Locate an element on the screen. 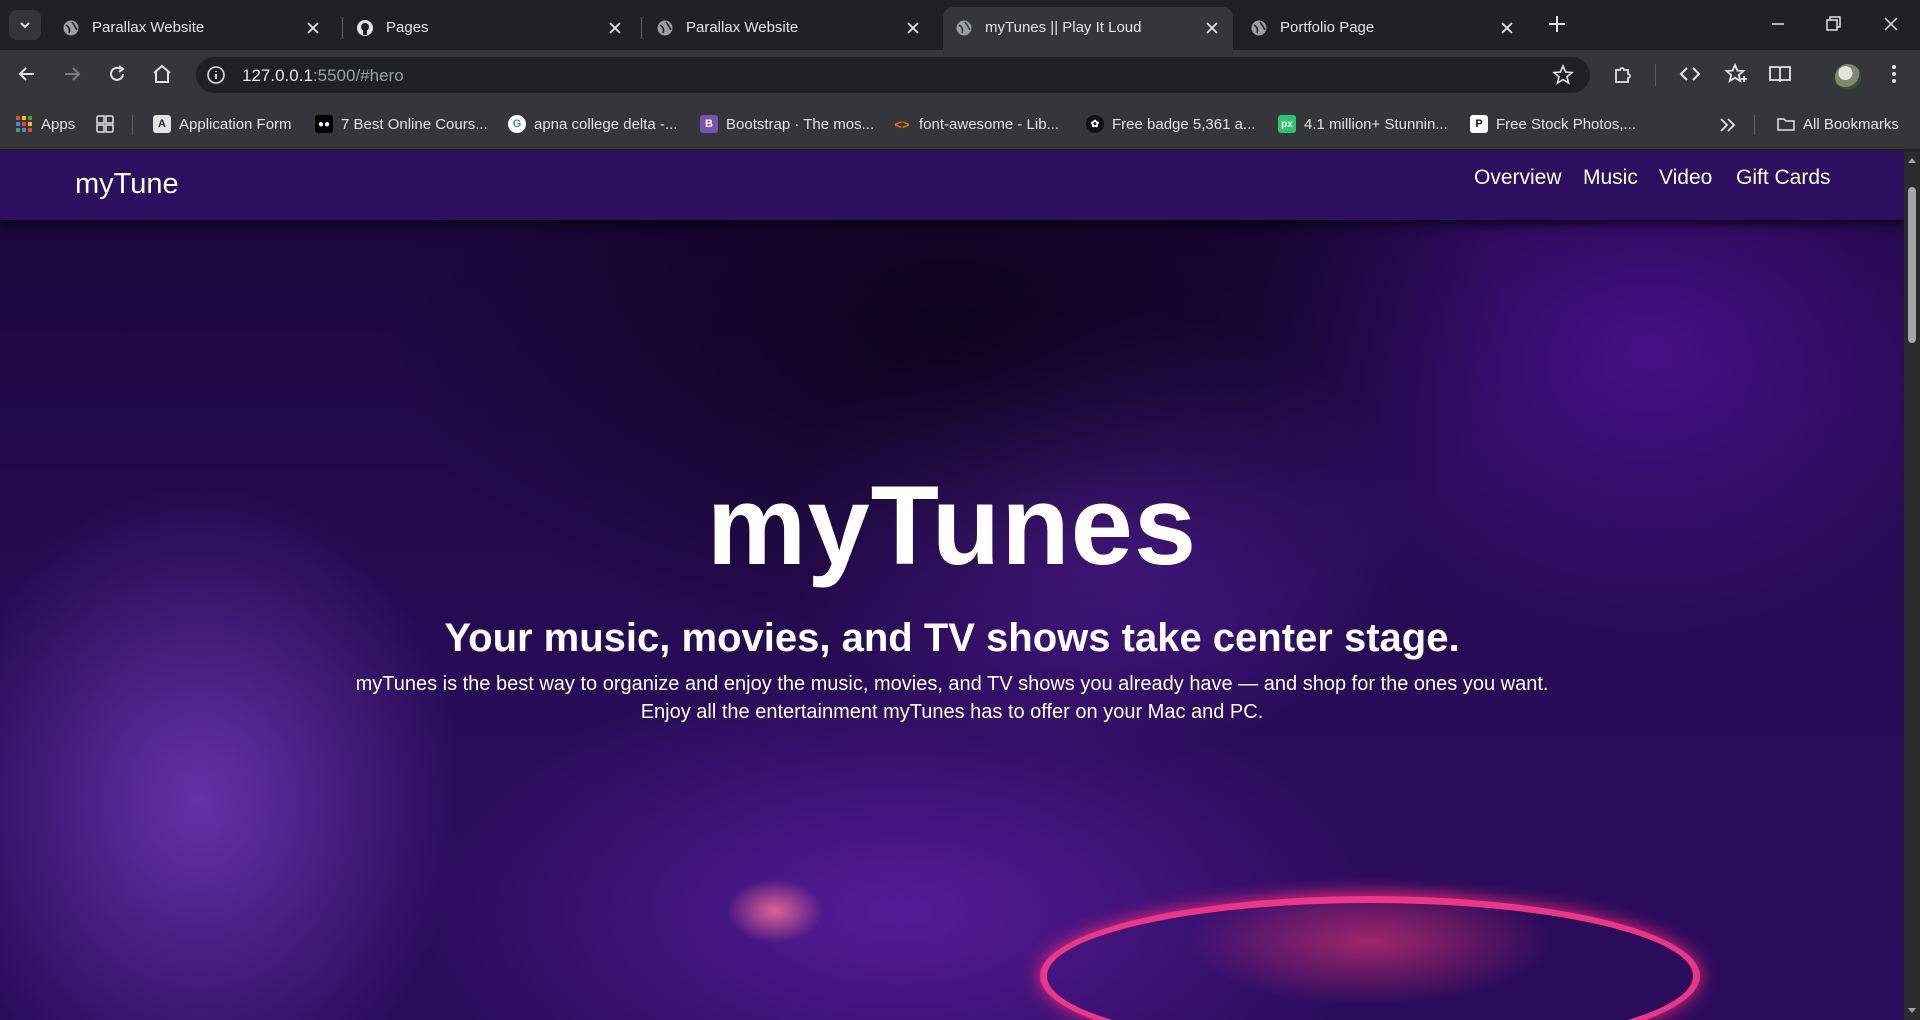 The height and width of the screenshot is (1020, 1920). new-tab-icon is located at coordinates (1557, 24).